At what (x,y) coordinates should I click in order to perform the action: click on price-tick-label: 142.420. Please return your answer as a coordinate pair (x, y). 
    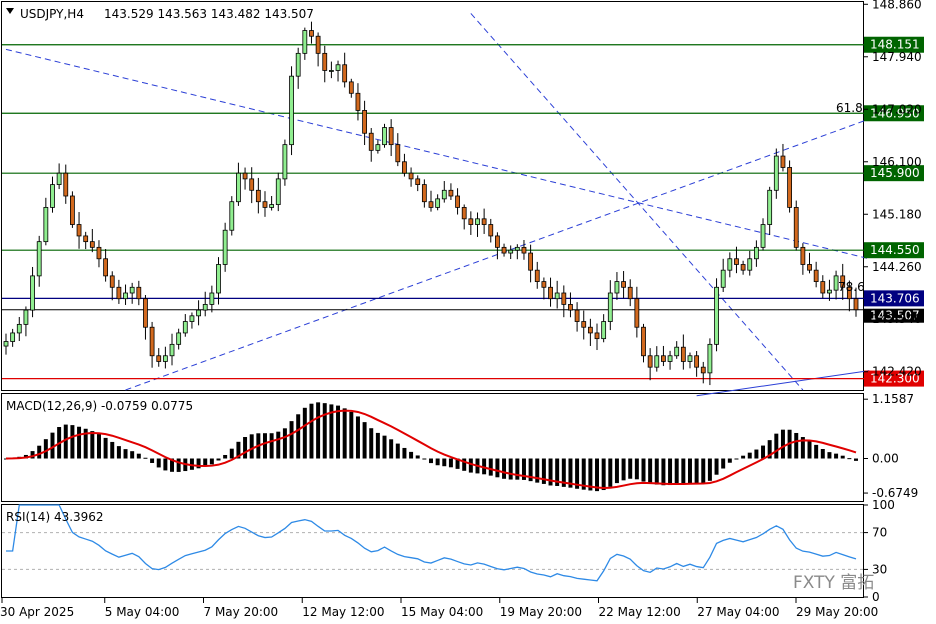
    Looking at the image, I should click on (897, 372).